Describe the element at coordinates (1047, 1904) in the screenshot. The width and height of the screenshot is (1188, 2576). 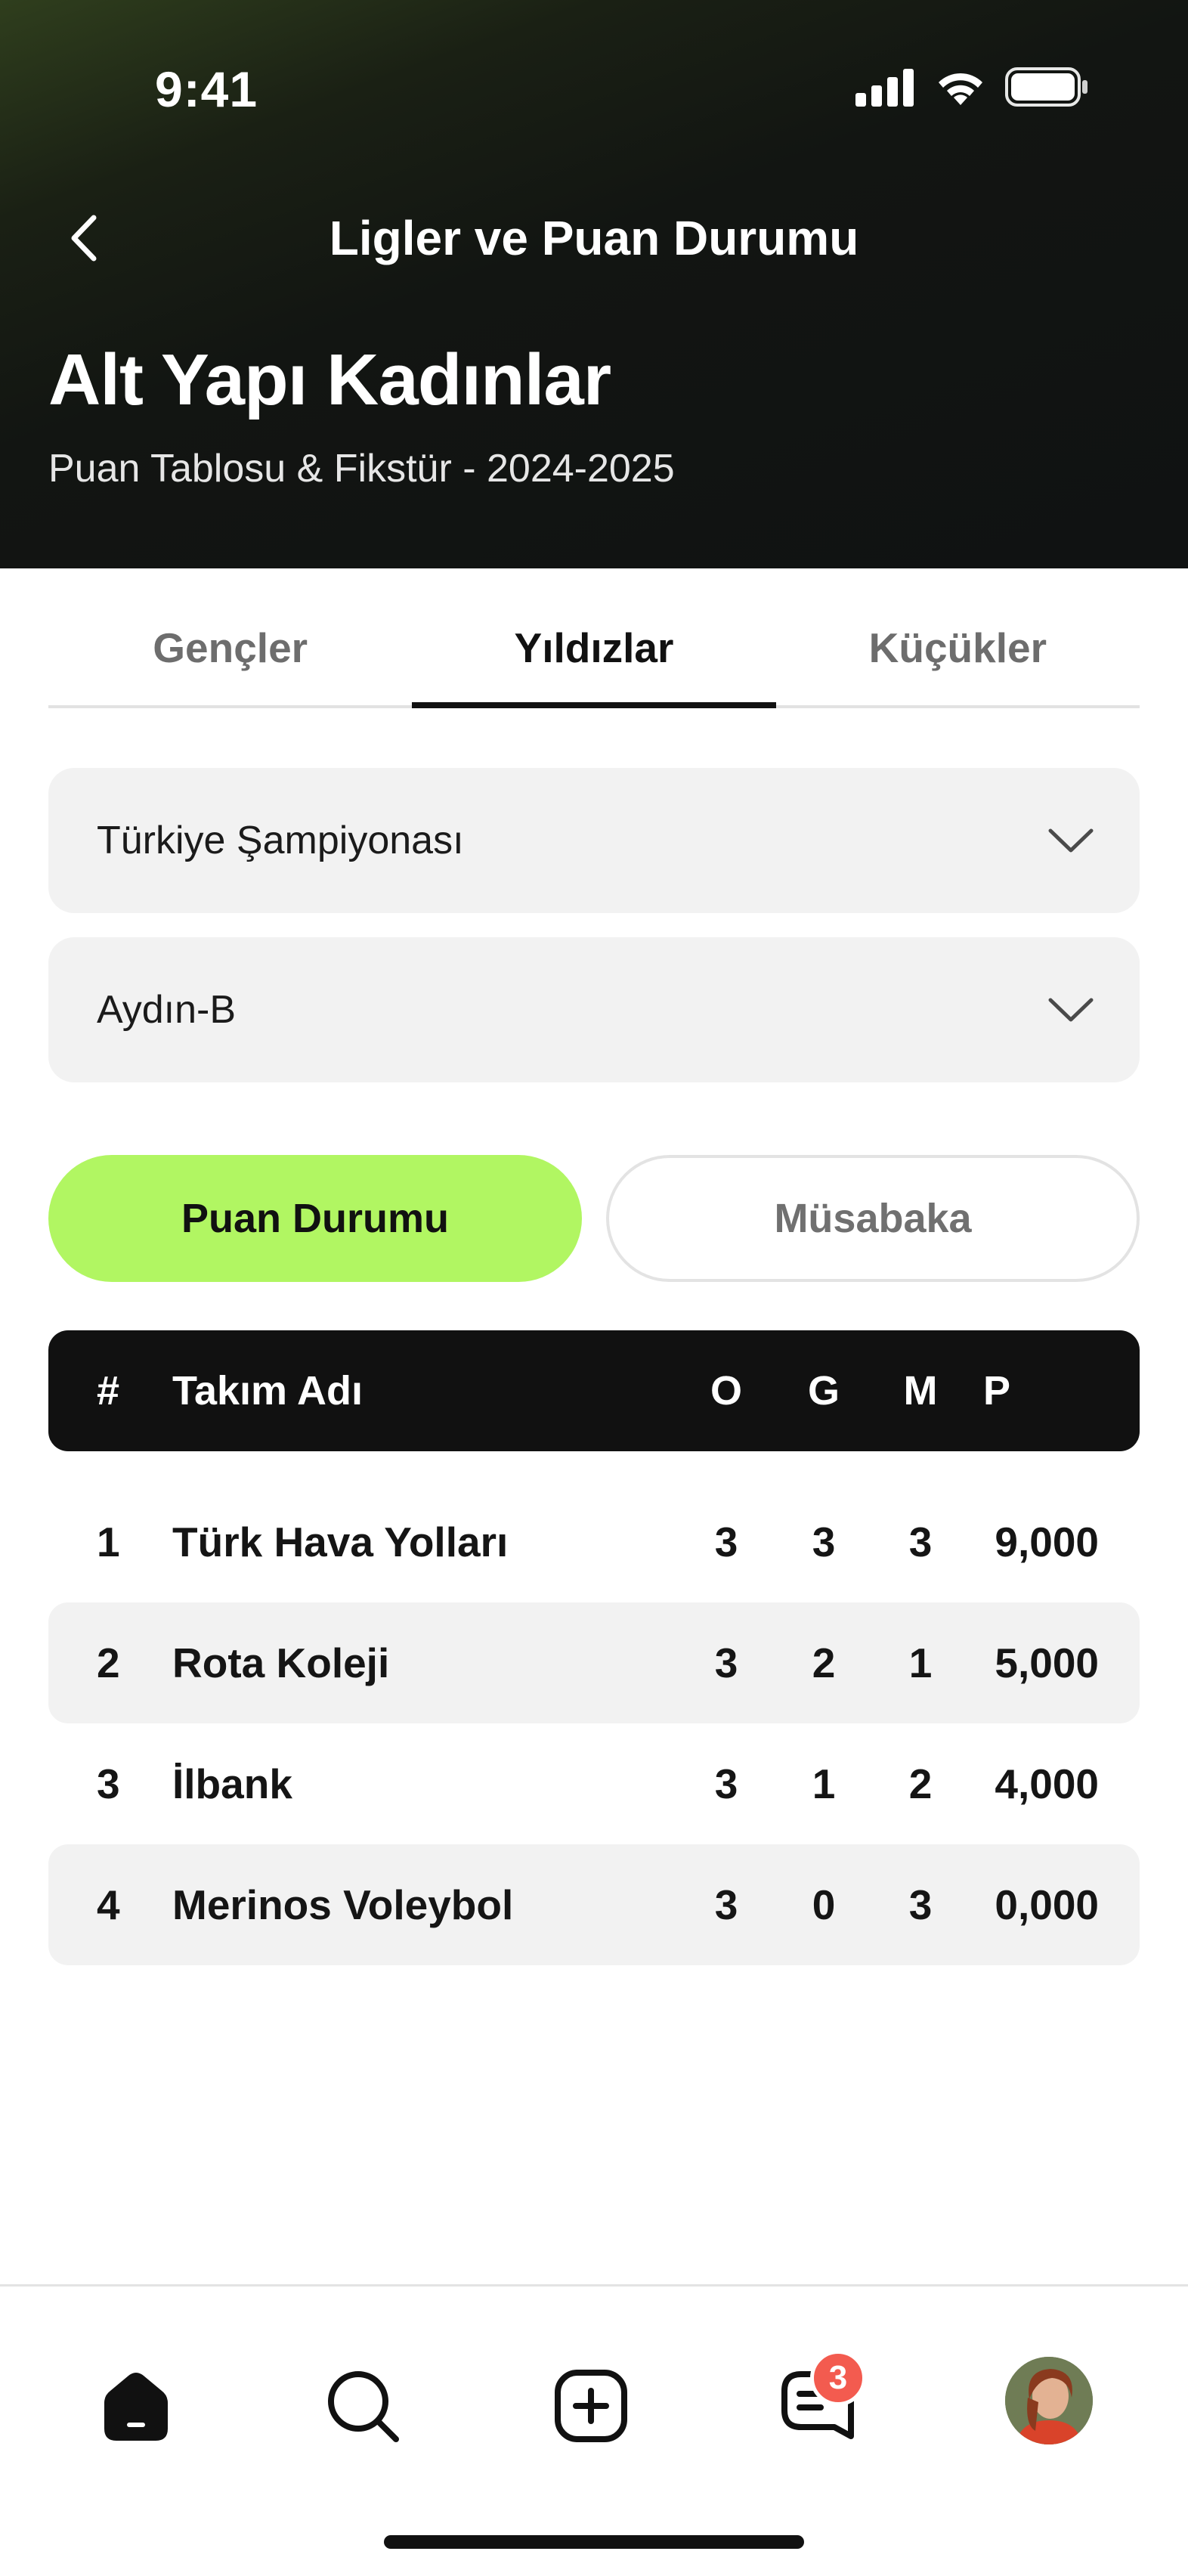
I see `row-p: 0,000` at that location.